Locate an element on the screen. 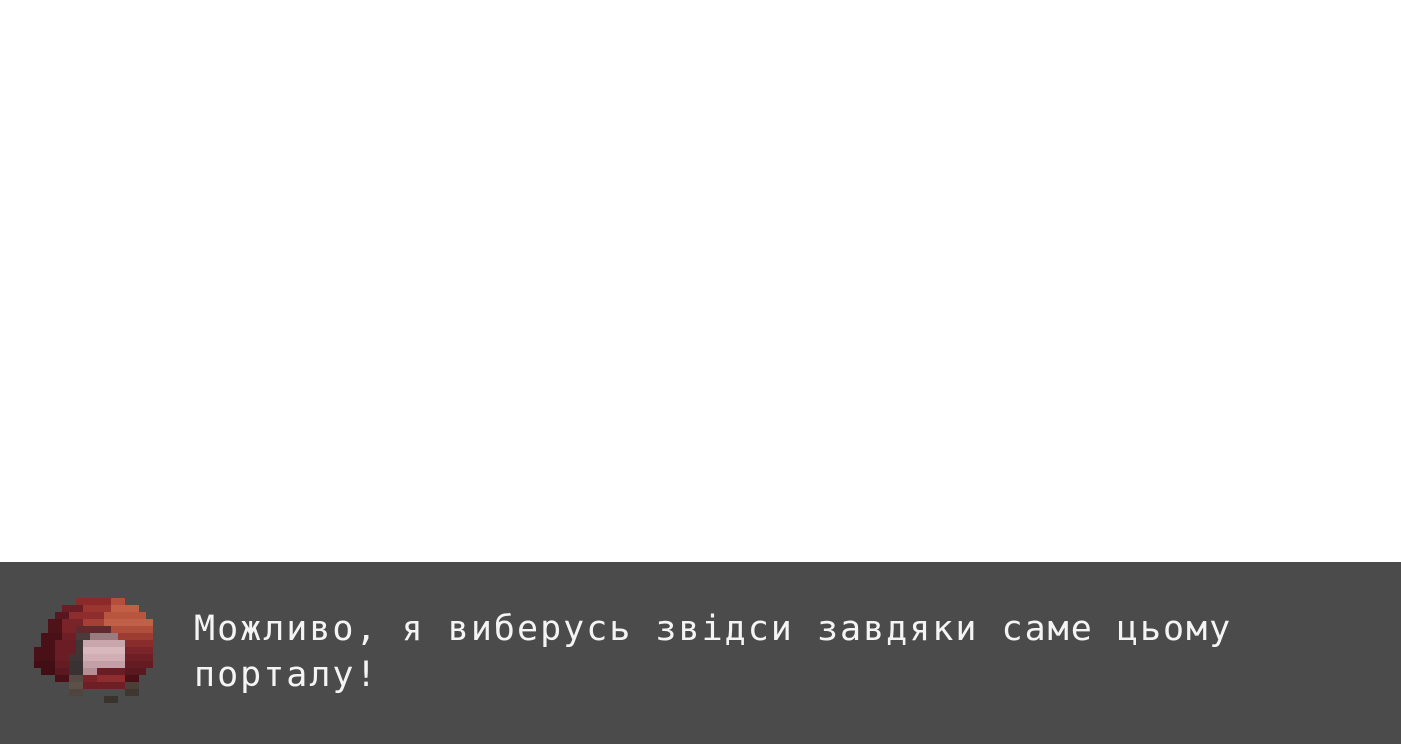 The width and height of the screenshot is (1401, 744). red-hooded-girl-portrait-icon is located at coordinates (93, 650).